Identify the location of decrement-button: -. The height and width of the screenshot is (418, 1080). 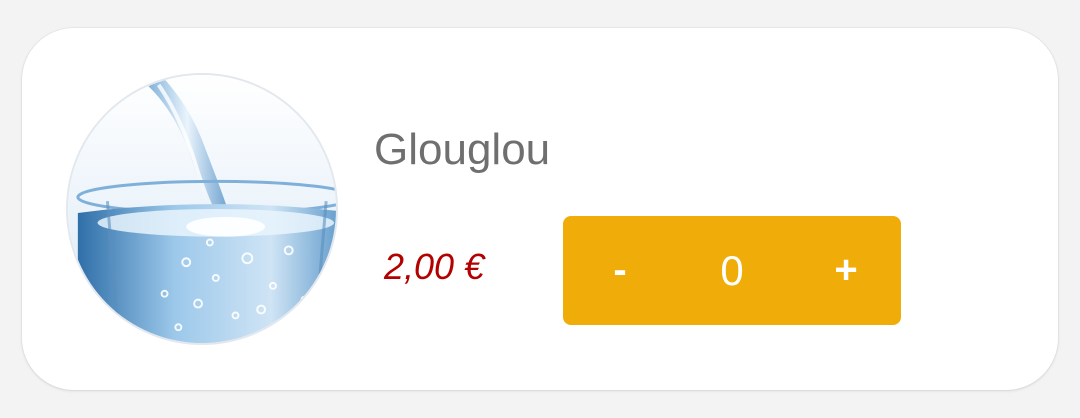
(620, 270).